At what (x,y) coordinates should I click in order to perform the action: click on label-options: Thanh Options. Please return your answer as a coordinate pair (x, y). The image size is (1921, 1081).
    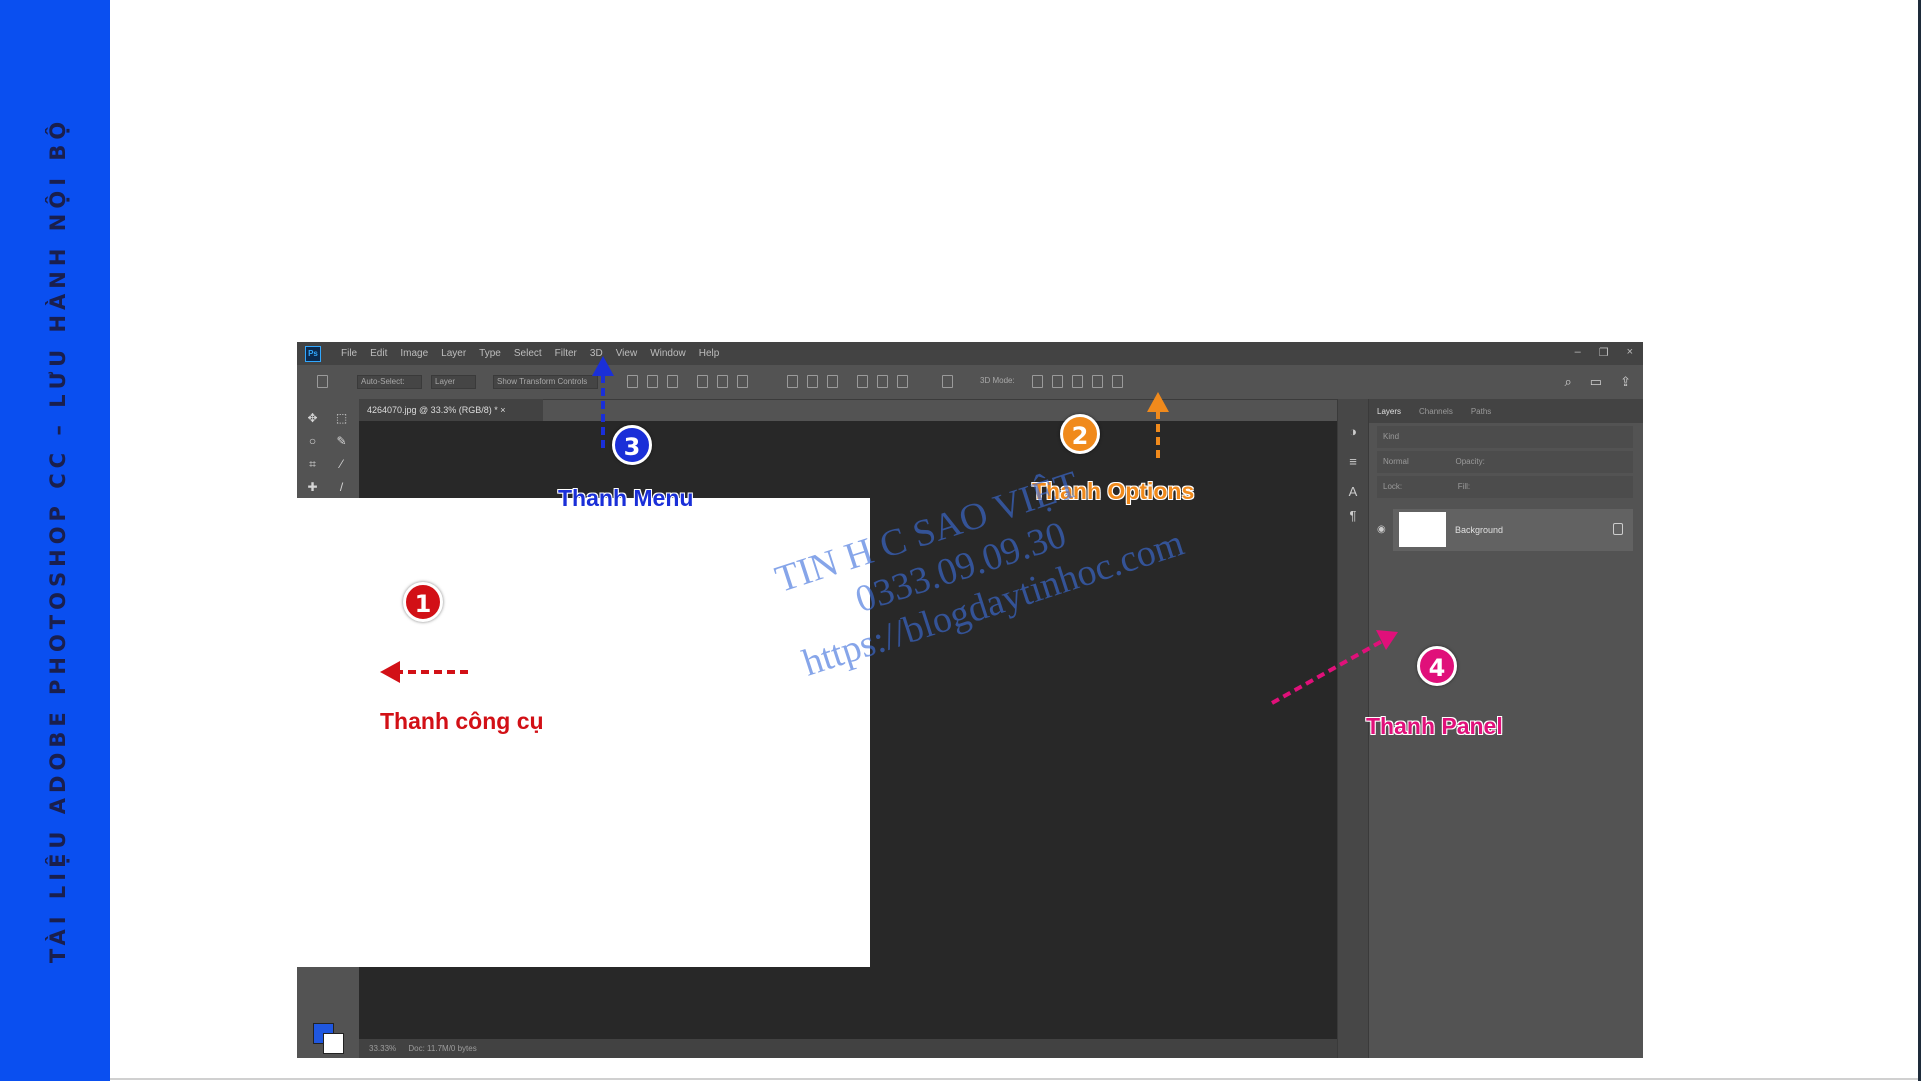
    Looking at the image, I should click on (1113, 491).